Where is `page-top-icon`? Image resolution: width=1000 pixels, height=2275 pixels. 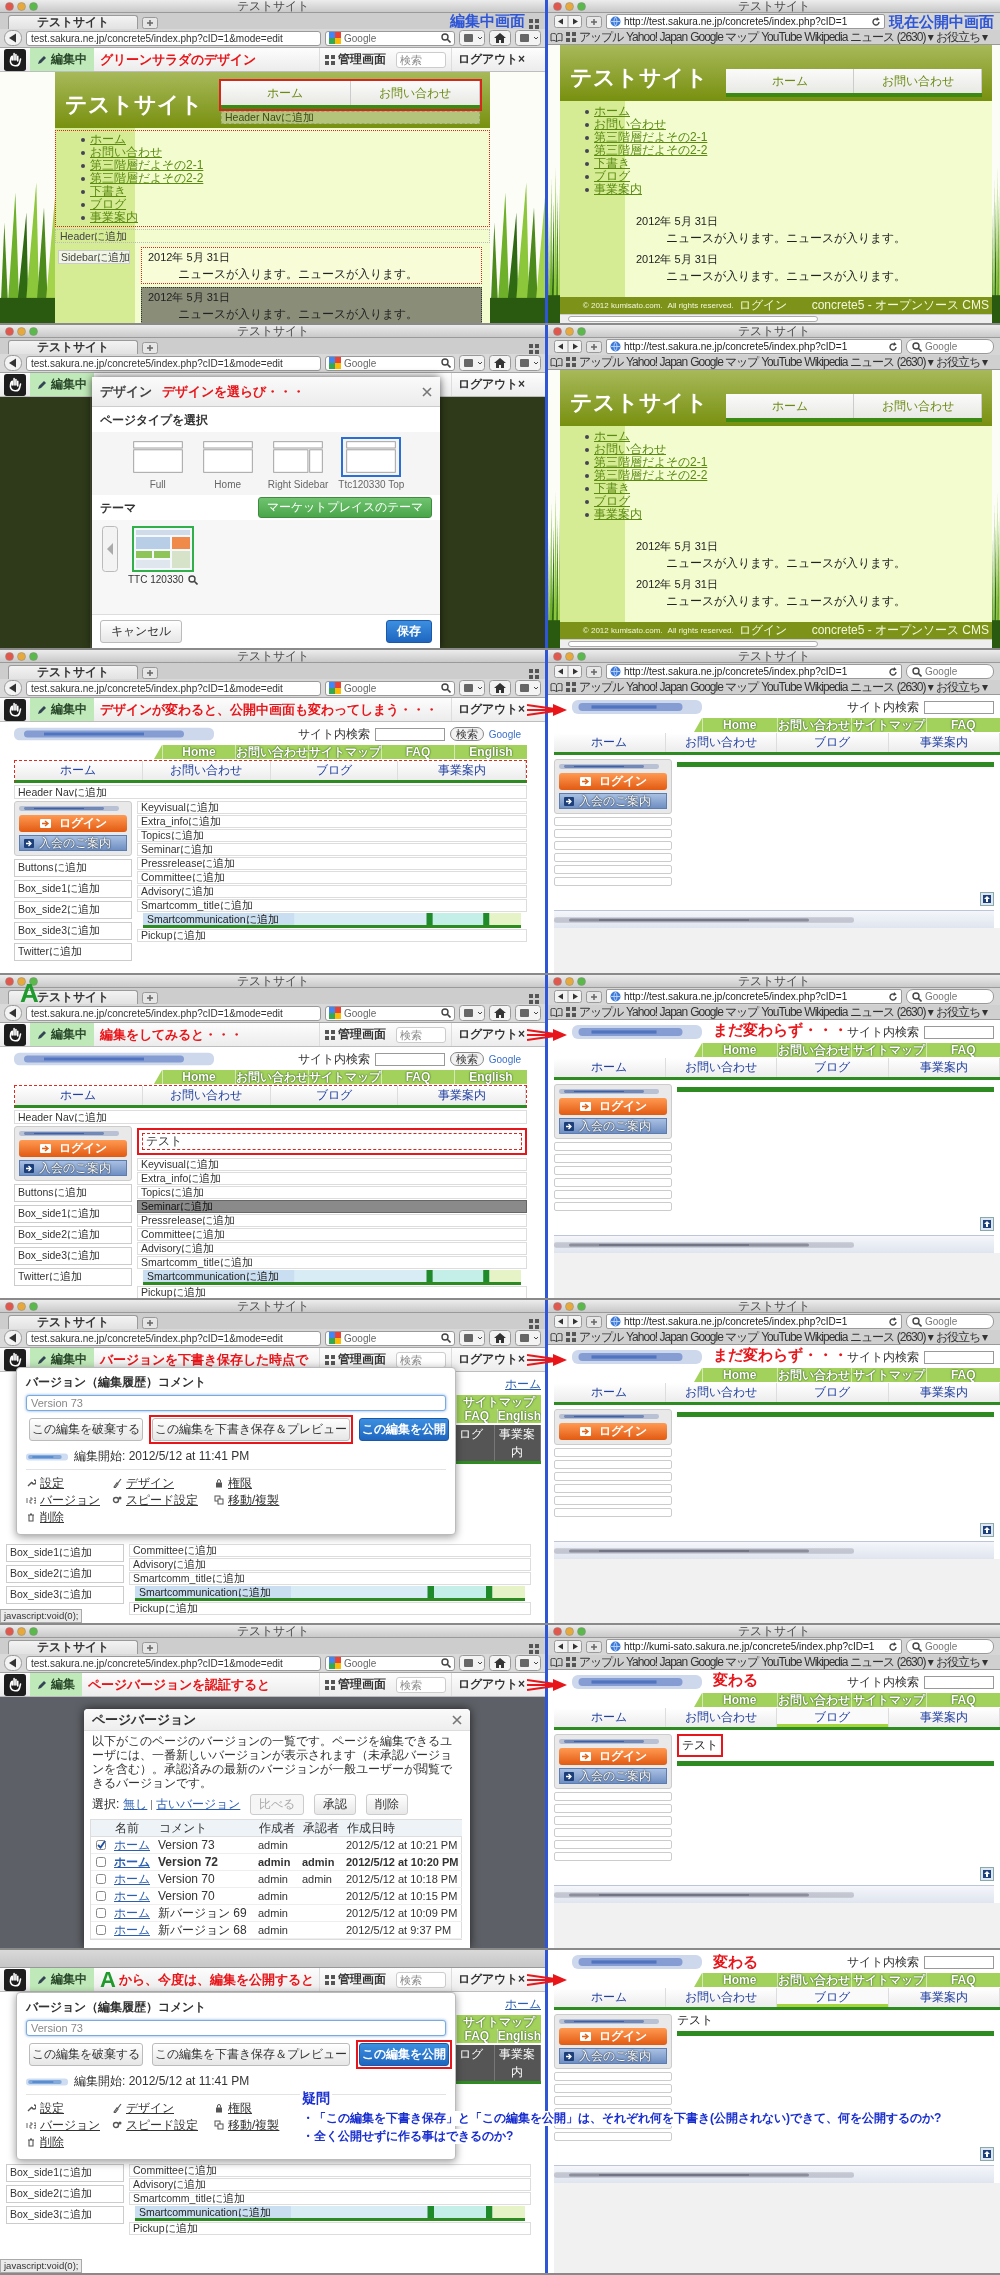 page-top-icon is located at coordinates (987, 1224).